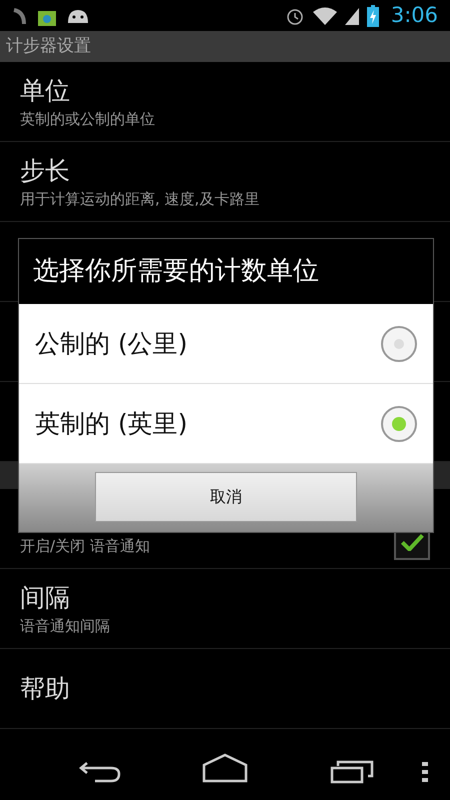 This screenshot has width=450, height=800. Describe the element at coordinates (225, 768) in the screenshot. I see `home-icon` at that location.